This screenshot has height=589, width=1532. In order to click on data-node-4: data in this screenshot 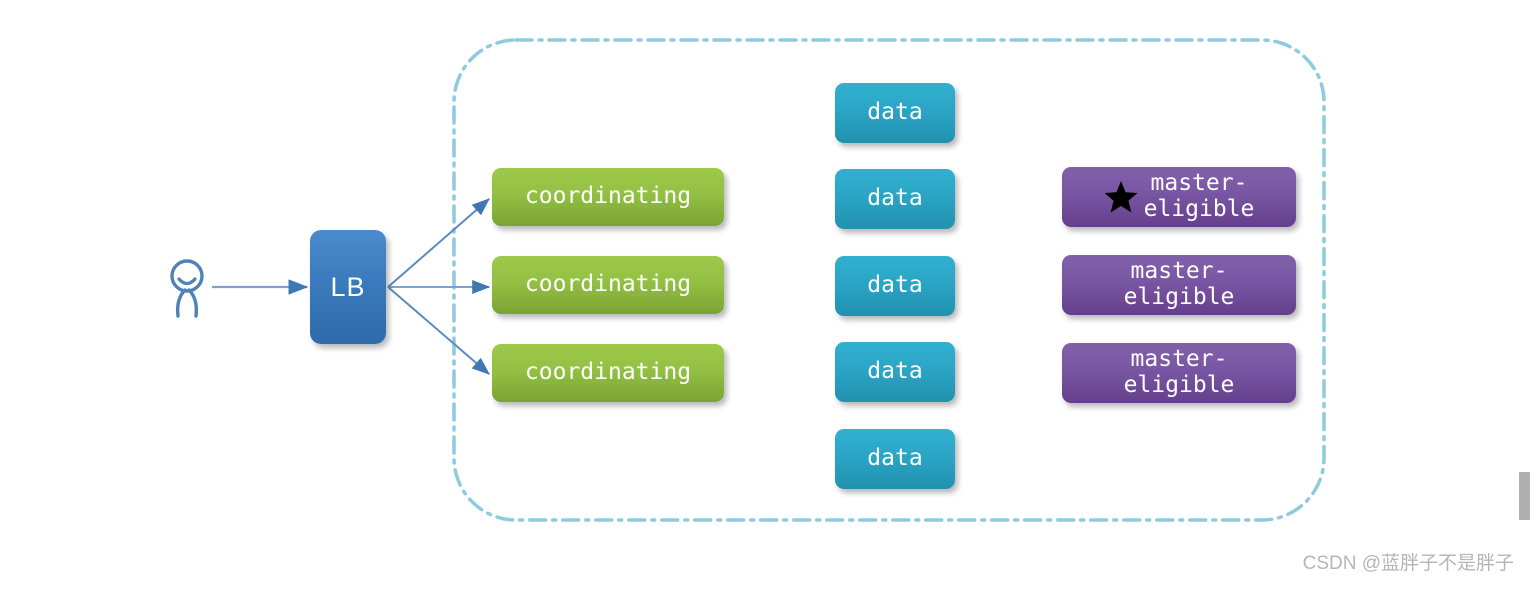, I will do `click(895, 372)`.